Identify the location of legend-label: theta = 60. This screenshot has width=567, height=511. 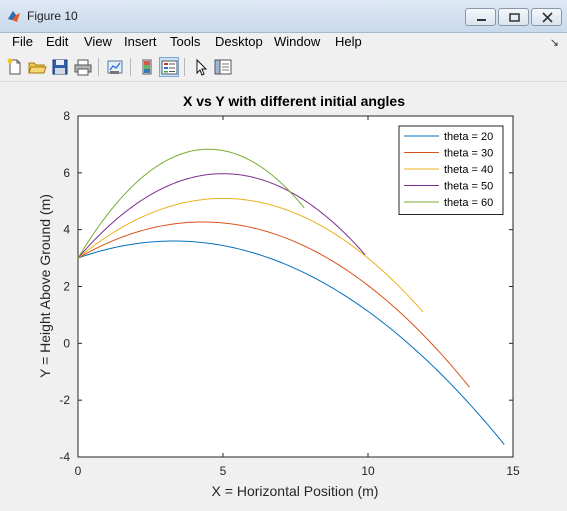
(468, 203).